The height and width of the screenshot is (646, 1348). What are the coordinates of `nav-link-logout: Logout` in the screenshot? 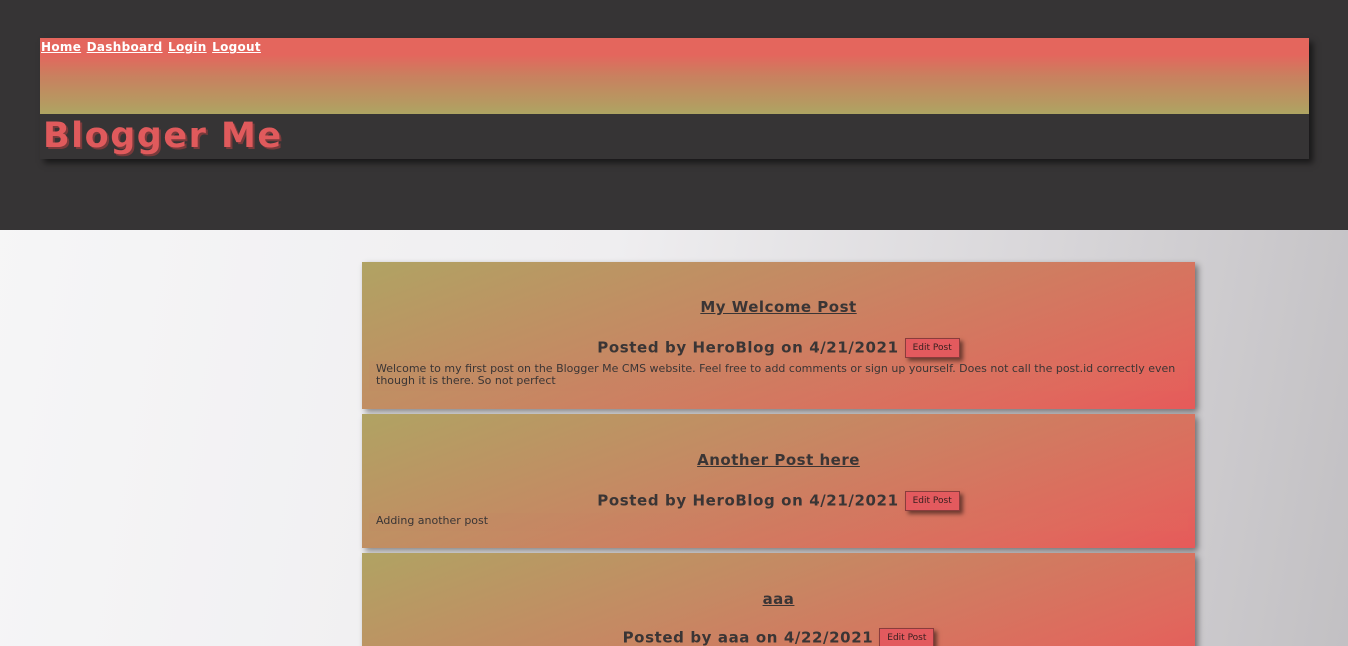 It's located at (236, 47).